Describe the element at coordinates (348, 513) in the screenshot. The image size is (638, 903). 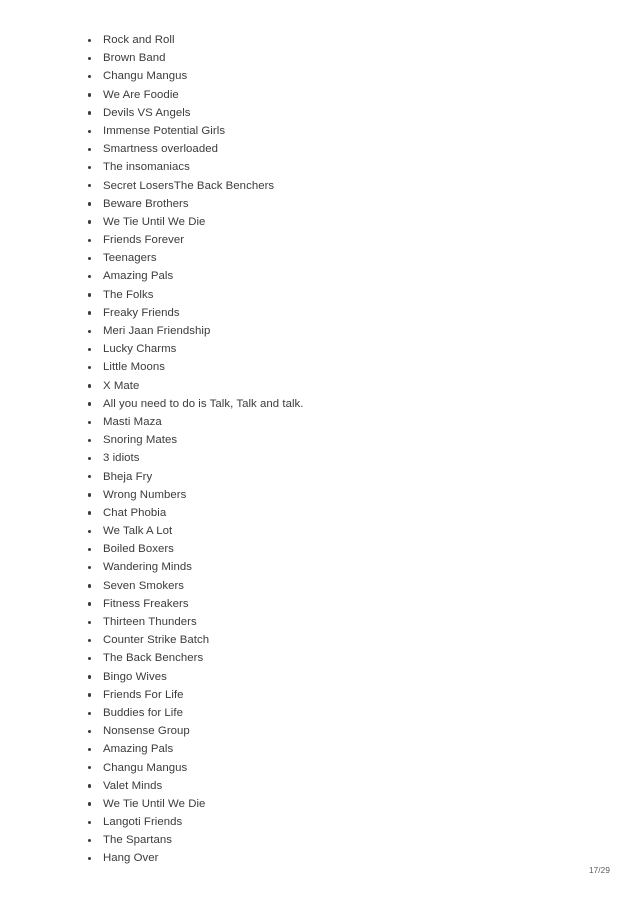
I see `list-item: Chat Phobia` at that location.